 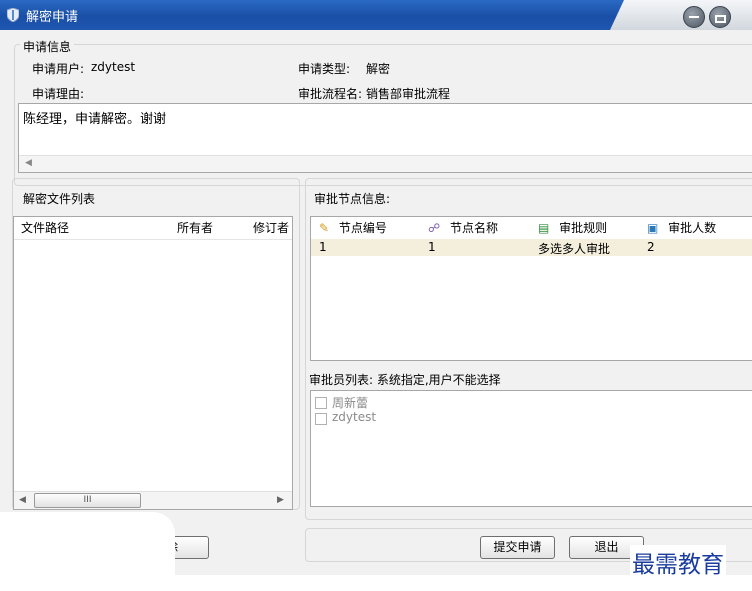 I want to click on approver-count-header: ▣ 审批人数, so click(x=681, y=228).